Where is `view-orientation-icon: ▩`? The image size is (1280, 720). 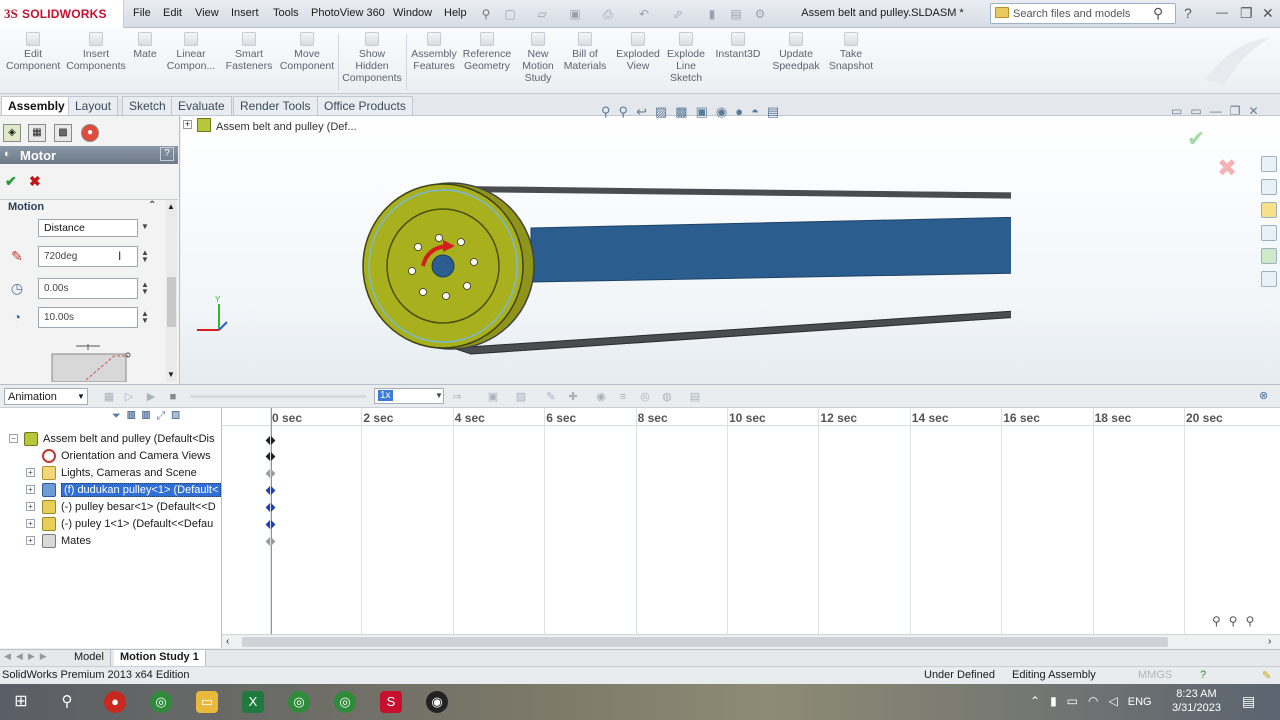 view-orientation-icon: ▩ is located at coordinates (685, 111).